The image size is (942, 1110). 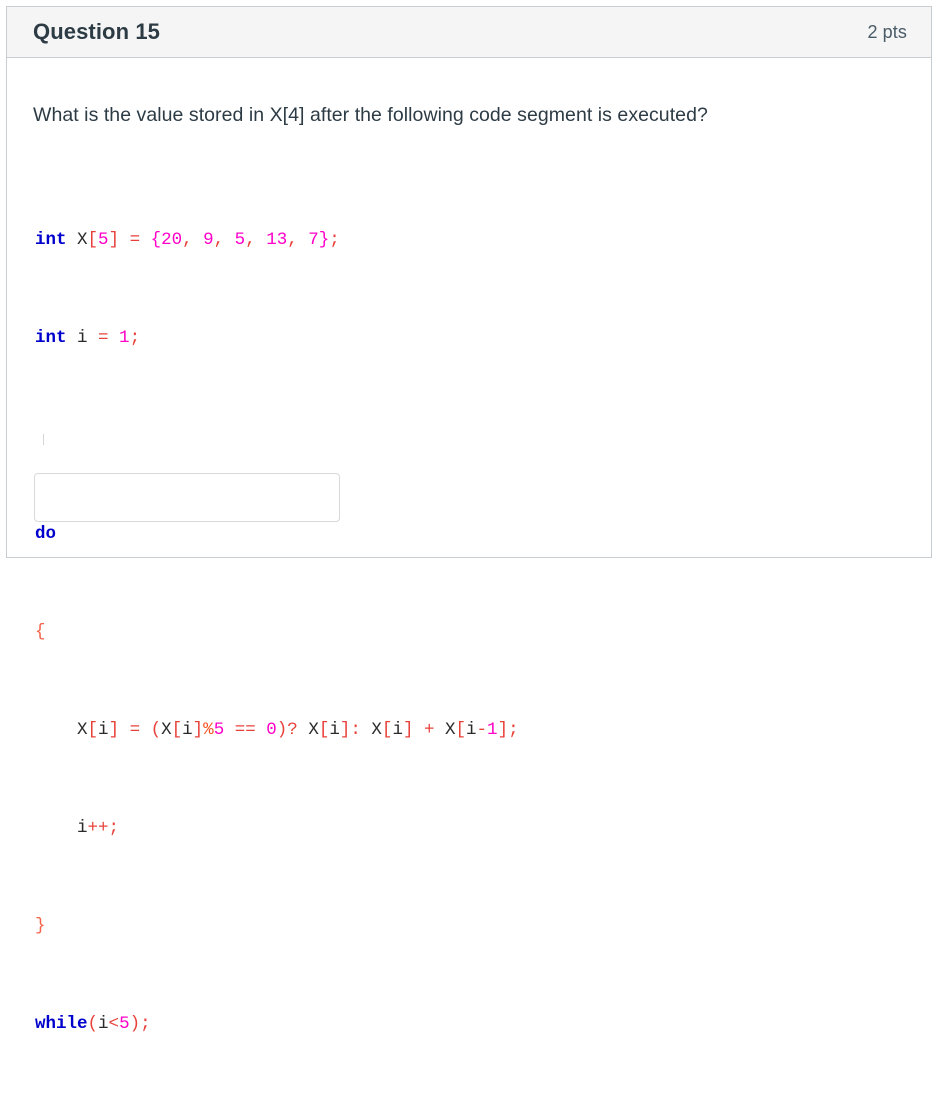 What do you see at coordinates (97, 31) in the screenshot?
I see `page-title: Question 15` at bounding box center [97, 31].